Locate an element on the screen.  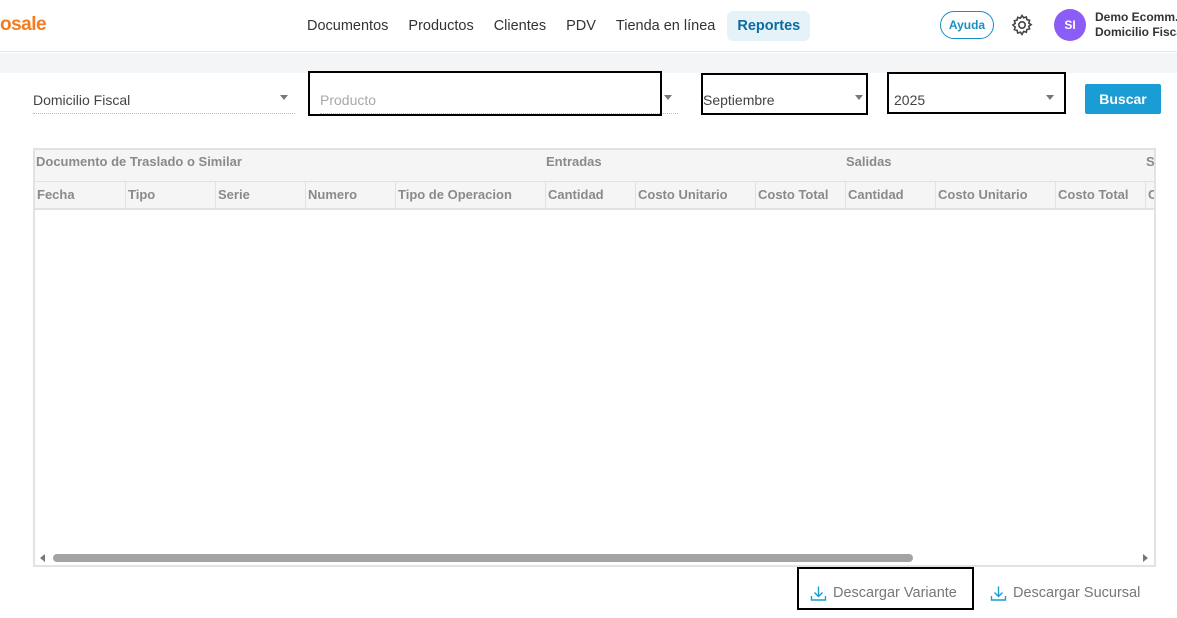
horizontal-scrollbar is located at coordinates (594, 557).